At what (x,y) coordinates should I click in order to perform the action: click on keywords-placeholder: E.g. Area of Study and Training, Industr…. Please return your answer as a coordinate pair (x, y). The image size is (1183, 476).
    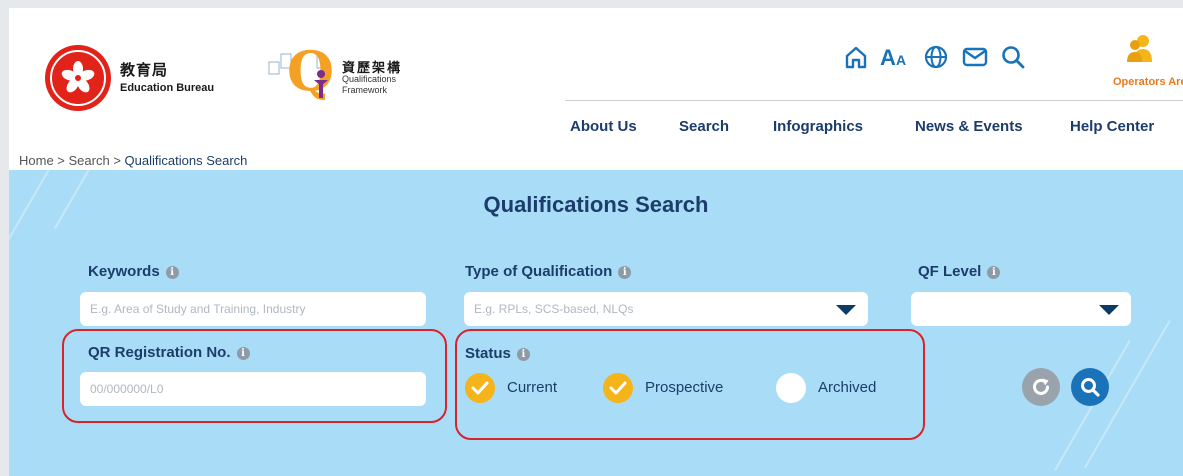
    Looking at the image, I should click on (198, 309).